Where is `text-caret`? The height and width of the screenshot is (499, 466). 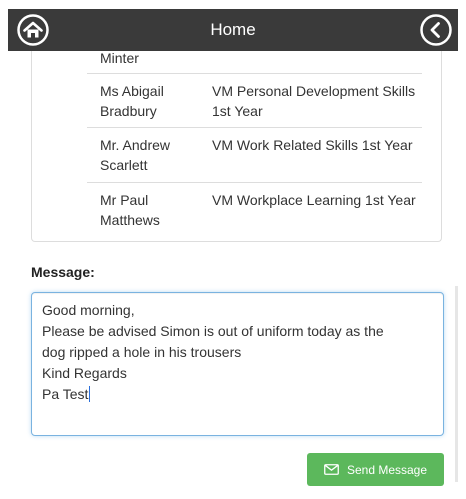
text-caret is located at coordinates (90, 394).